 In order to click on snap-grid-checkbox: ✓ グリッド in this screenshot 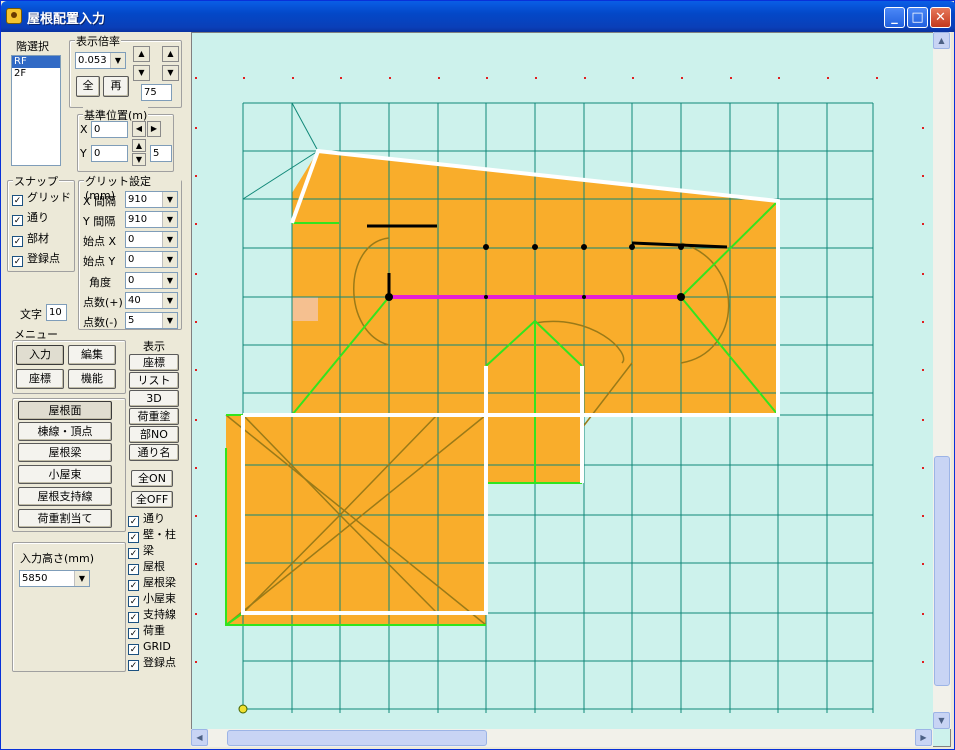, I will do `click(41, 198)`.